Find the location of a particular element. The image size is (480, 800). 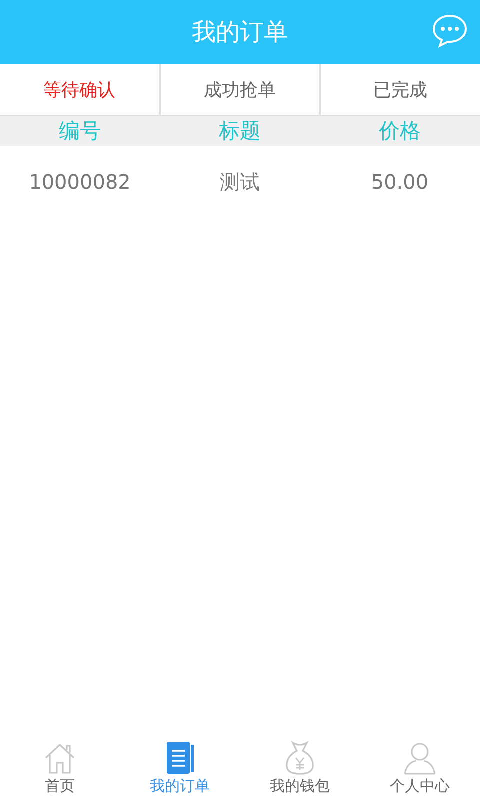

person-icon is located at coordinates (420, 758).